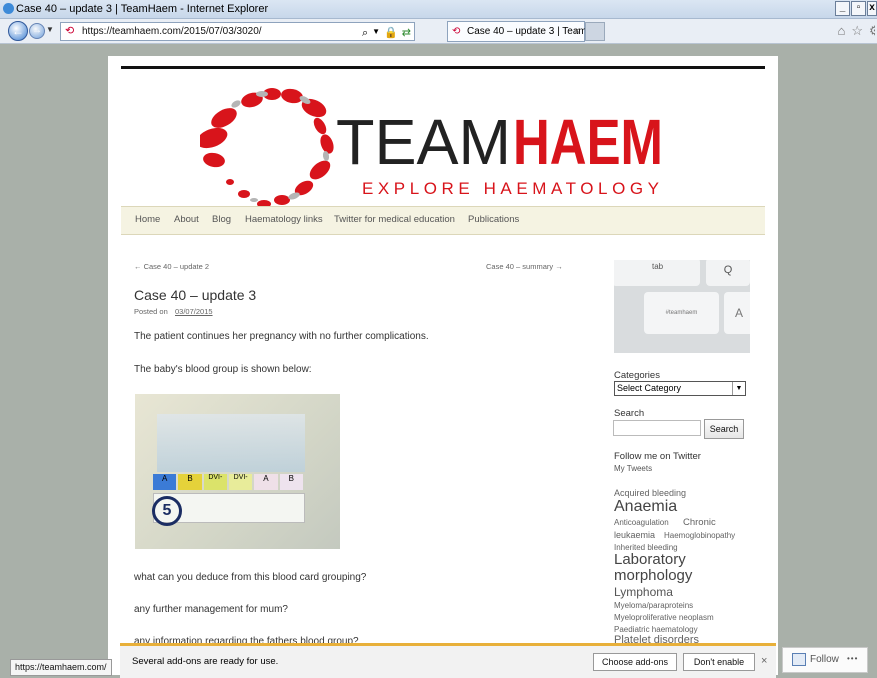 The width and height of the screenshot is (877, 678). I want to click on tag-link: leukaemia, so click(634, 535).